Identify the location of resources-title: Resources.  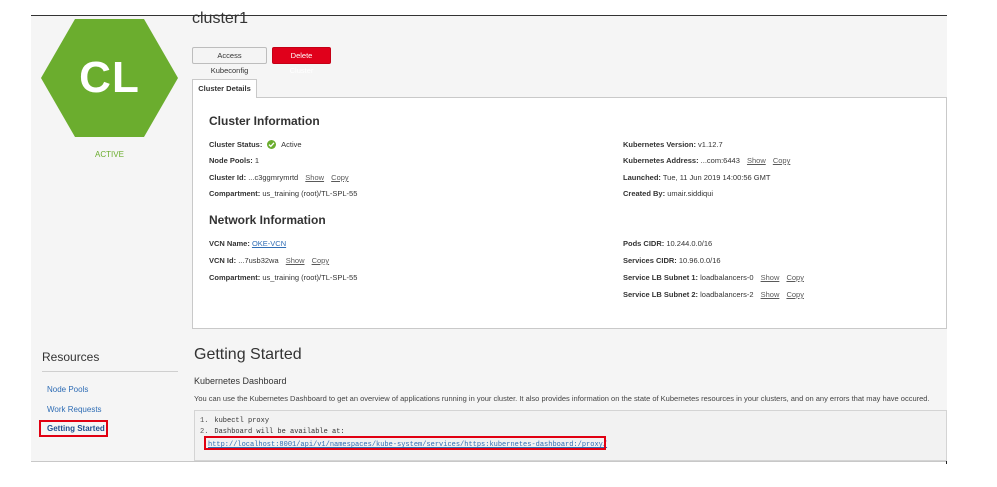
(71, 357).